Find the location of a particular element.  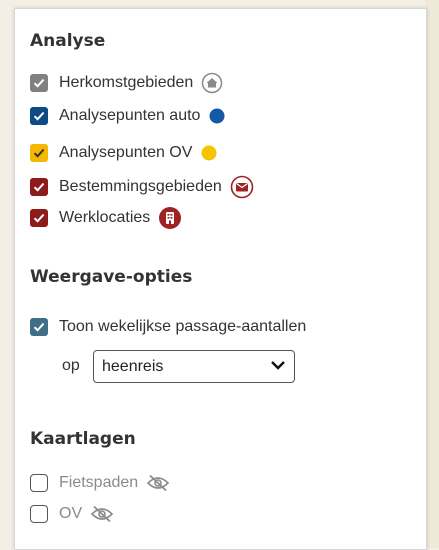

label-passage-aantallen: Toon wekelijkse passage-aantallen is located at coordinates (183, 326).